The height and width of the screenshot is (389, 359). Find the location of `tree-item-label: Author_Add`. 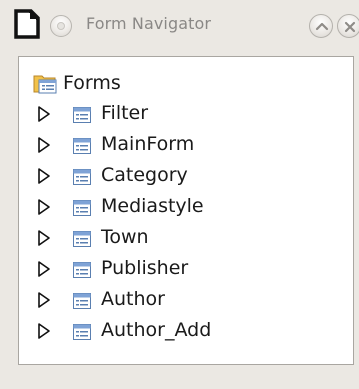

tree-item-label: Author_Add is located at coordinates (156, 330).